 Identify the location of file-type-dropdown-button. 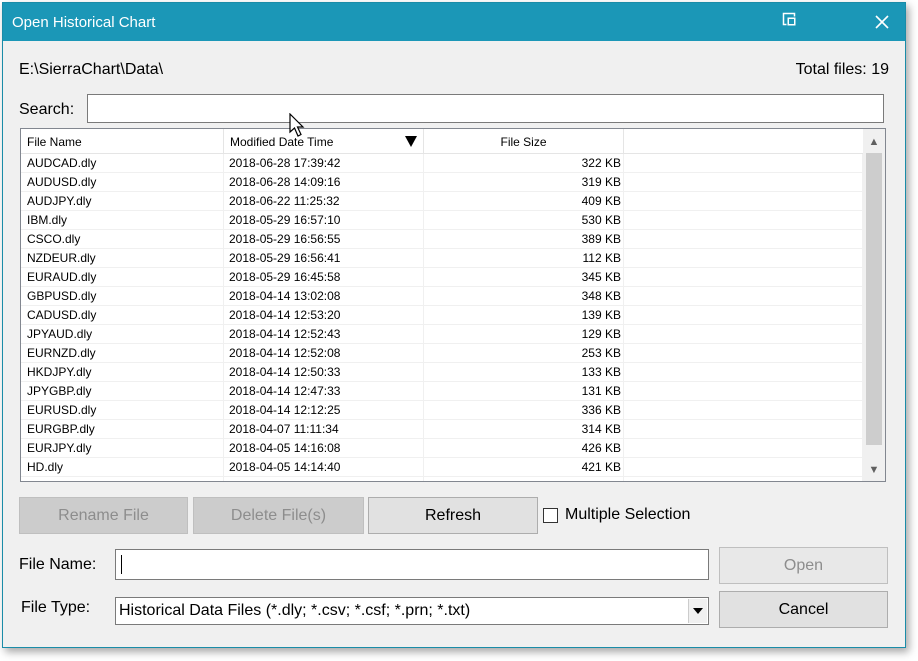
(697, 611).